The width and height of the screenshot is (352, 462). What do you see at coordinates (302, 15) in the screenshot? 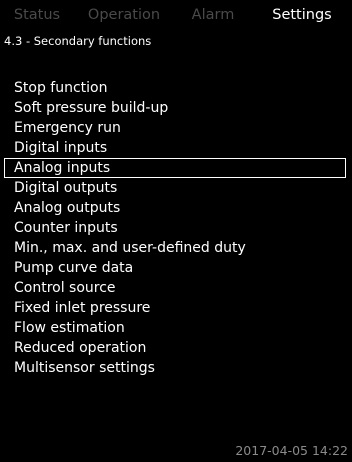
I see `tab-settings: Settings` at bounding box center [302, 15].